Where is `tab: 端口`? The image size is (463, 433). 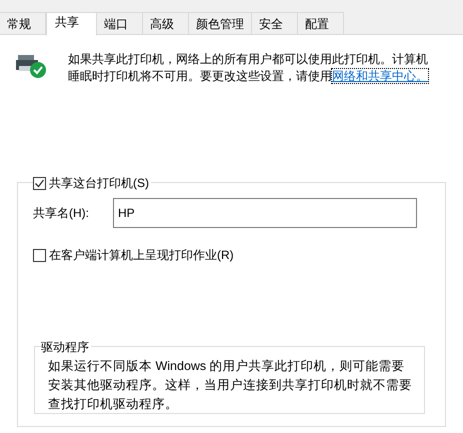 tab: 端口 is located at coordinates (120, 23).